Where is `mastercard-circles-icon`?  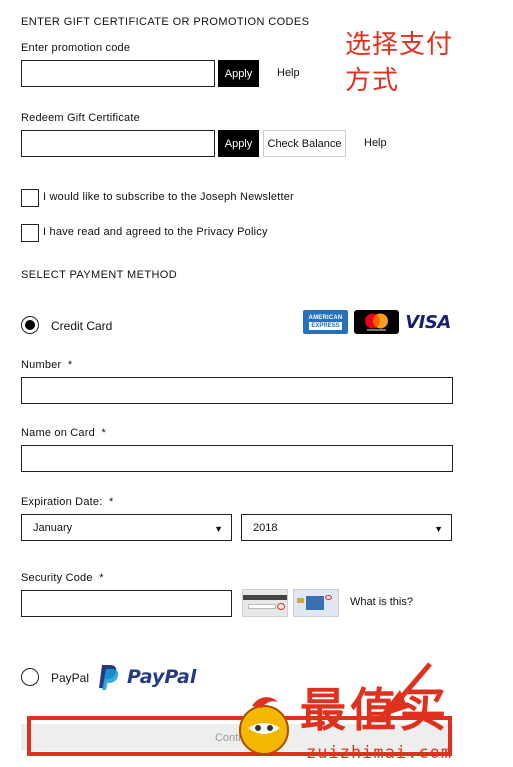
mastercard-circles-icon is located at coordinates (376, 322).